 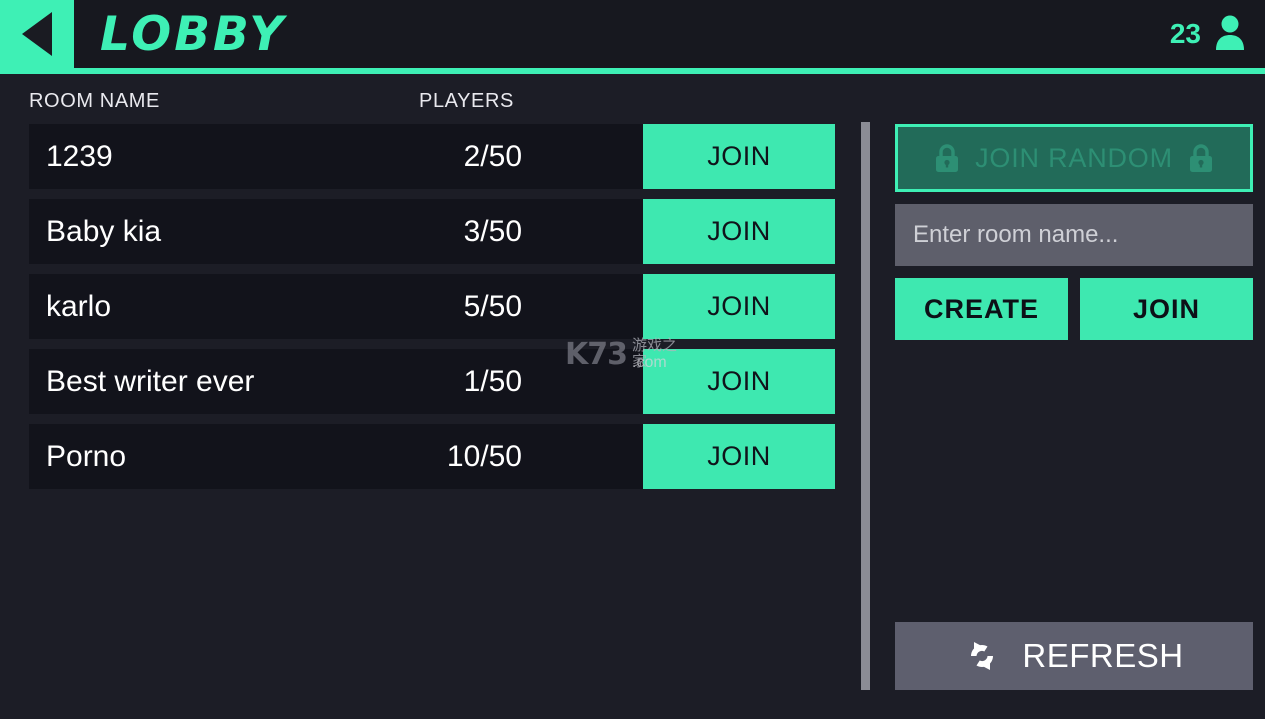 What do you see at coordinates (432, 456) in the screenshot?
I see `table-row: Porno 10/50 JOIN` at bounding box center [432, 456].